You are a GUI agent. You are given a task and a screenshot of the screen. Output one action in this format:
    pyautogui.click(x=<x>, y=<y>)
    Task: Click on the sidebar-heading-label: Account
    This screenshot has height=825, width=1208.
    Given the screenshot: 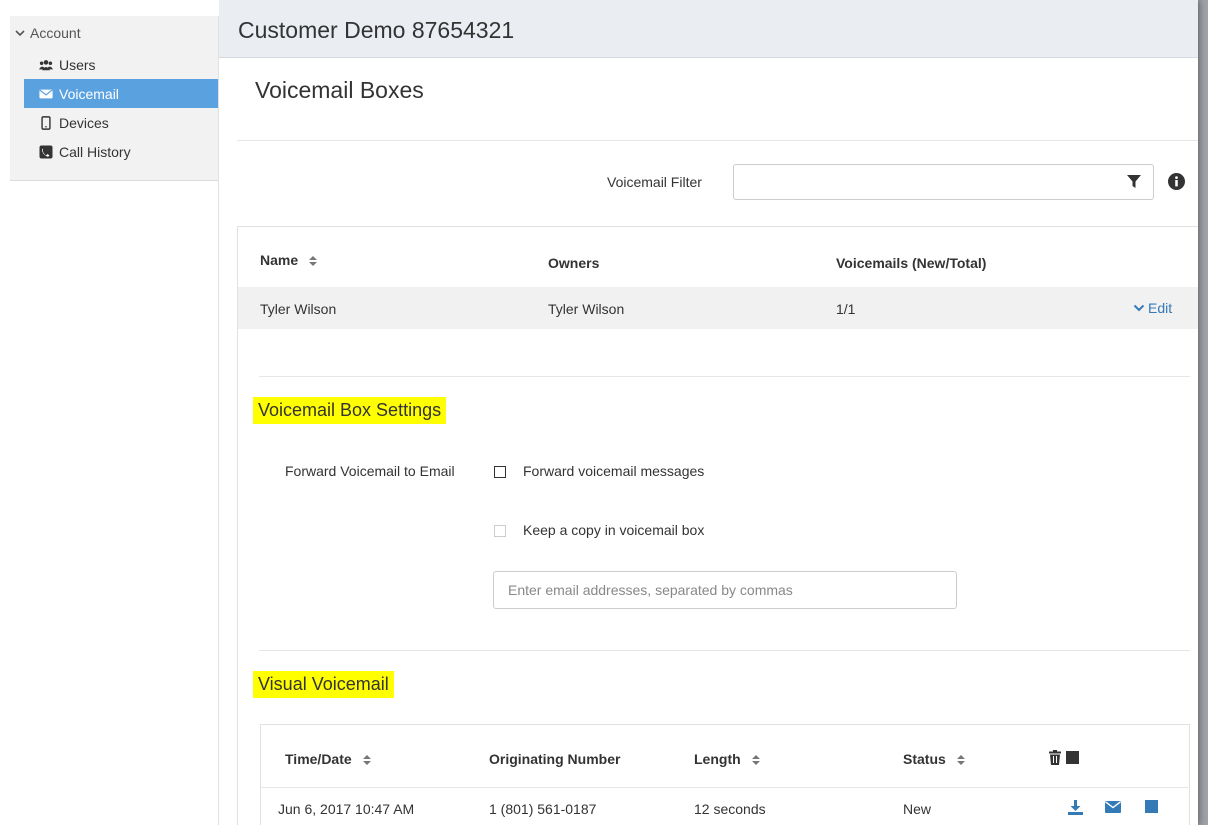 What is the action you would take?
    pyautogui.click(x=55, y=33)
    